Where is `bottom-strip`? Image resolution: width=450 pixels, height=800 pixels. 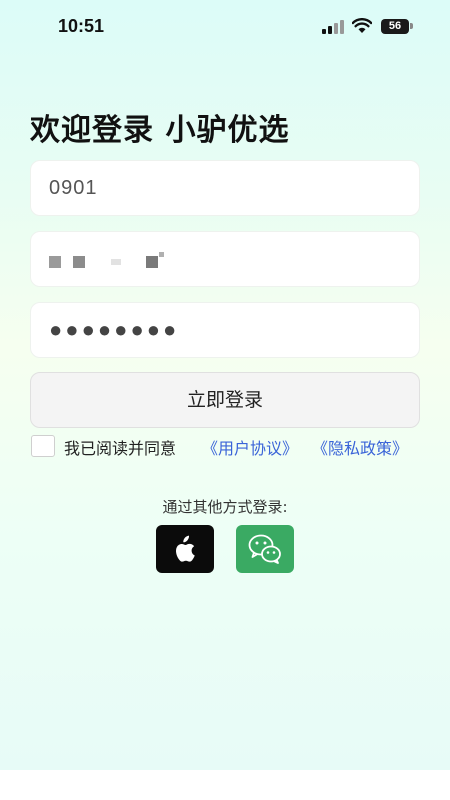
bottom-strip is located at coordinates (225, 785).